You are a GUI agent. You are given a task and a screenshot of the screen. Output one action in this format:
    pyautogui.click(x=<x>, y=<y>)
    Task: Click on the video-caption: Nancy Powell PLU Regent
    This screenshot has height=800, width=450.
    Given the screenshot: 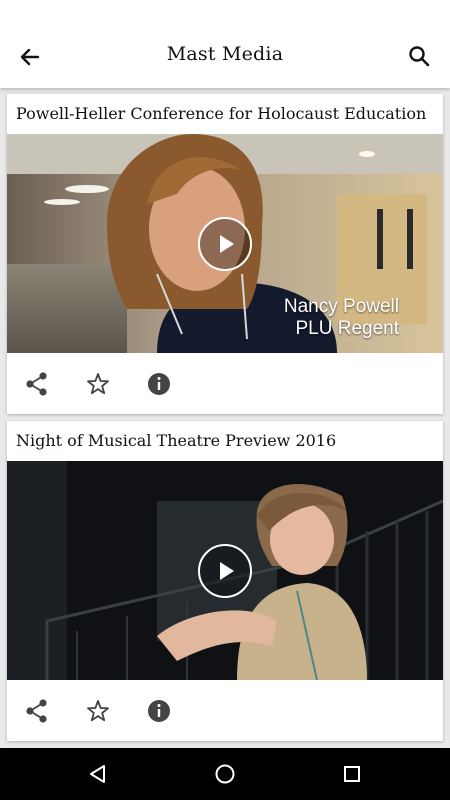 What is the action you would take?
    pyautogui.click(x=341, y=318)
    